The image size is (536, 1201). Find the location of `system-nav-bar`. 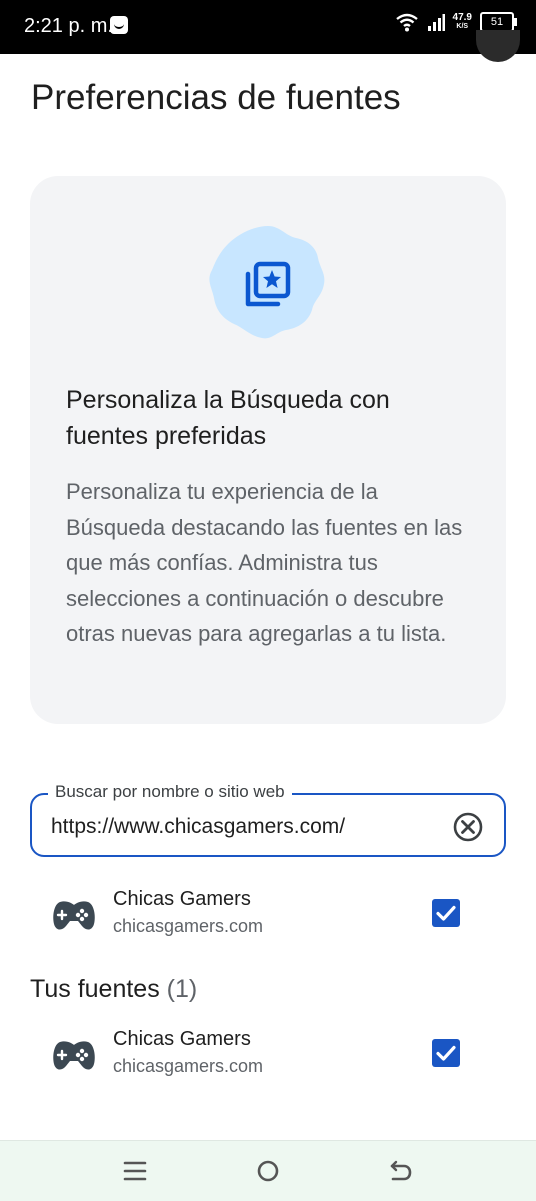

system-nav-bar is located at coordinates (268, 1170).